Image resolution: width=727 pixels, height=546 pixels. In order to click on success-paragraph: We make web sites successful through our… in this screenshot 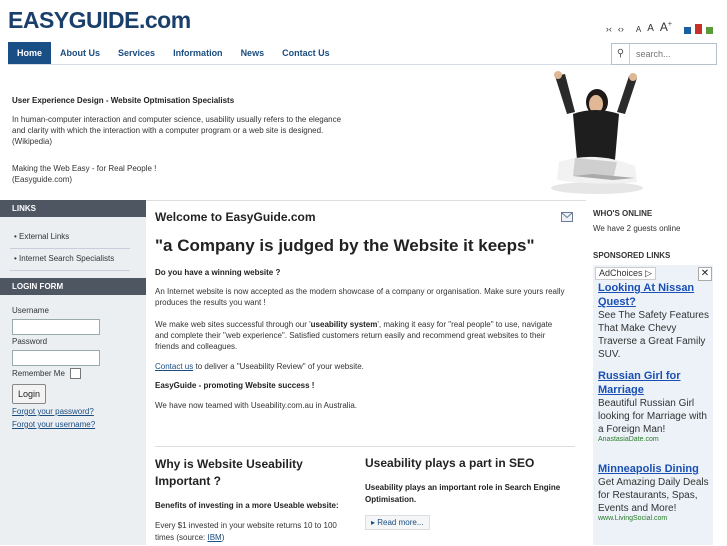, I will do `click(354, 335)`.